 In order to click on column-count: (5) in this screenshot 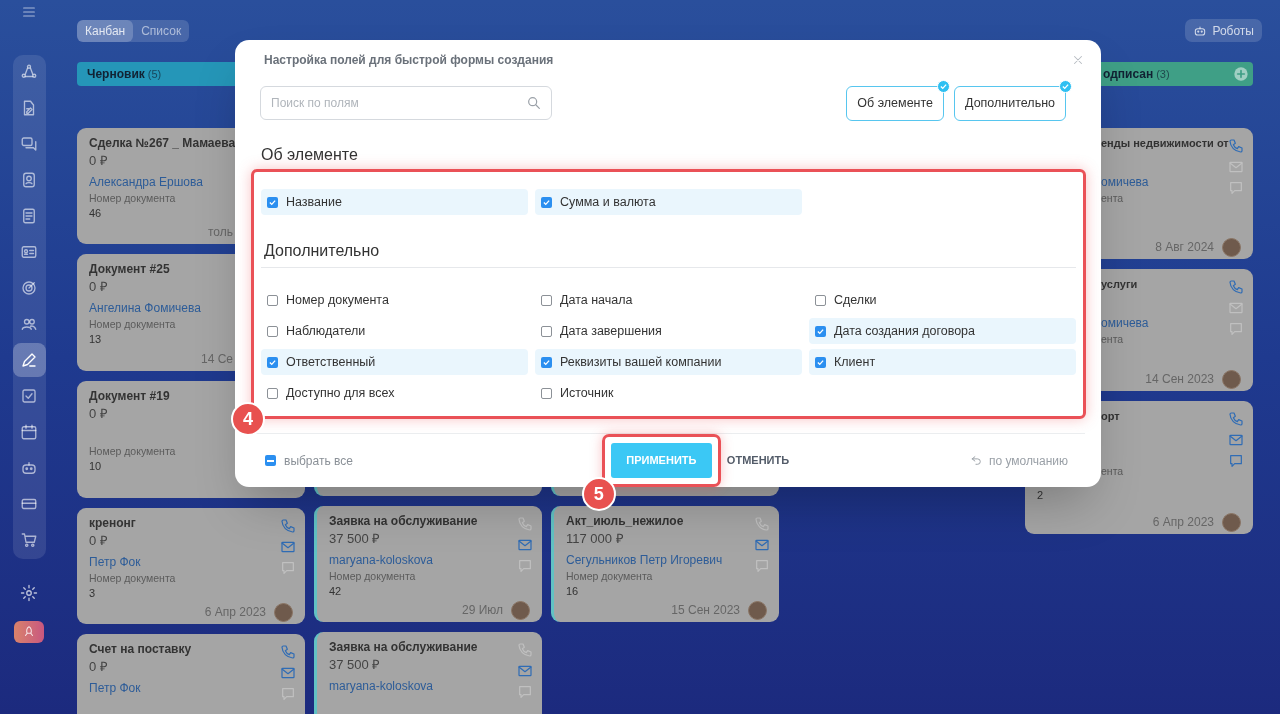, I will do `click(154, 74)`.